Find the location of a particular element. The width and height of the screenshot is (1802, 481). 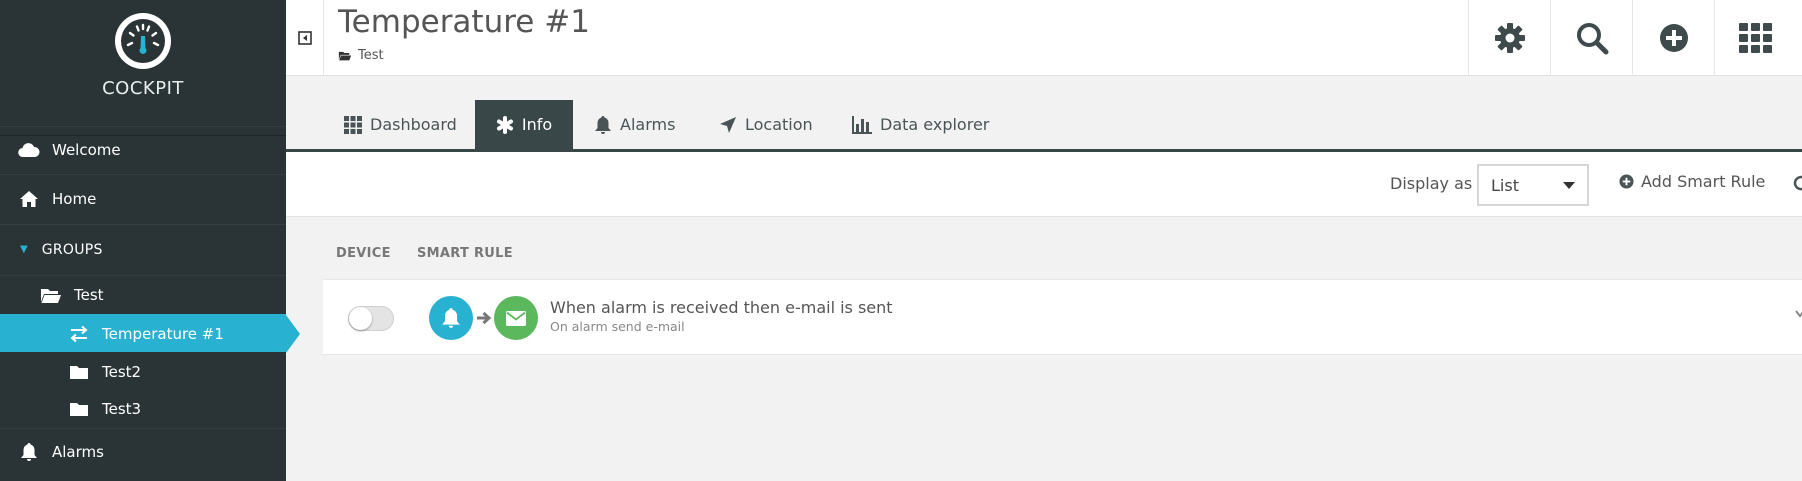

app-switcher-button is located at coordinates (1755, 38).